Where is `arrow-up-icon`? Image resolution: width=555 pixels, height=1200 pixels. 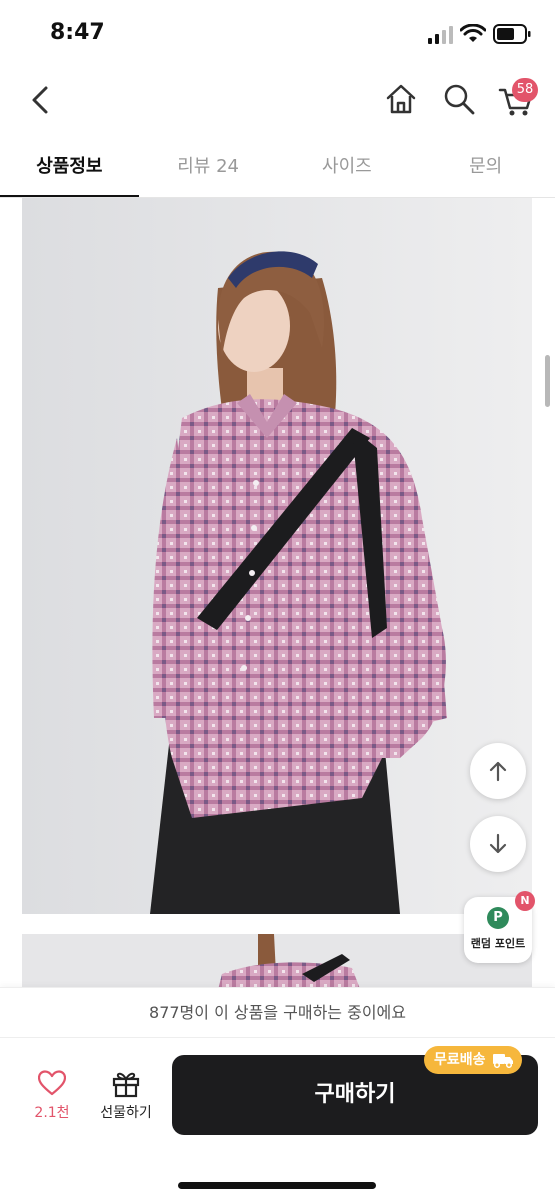
arrow-up-icon is located at coordinates (498, 771).